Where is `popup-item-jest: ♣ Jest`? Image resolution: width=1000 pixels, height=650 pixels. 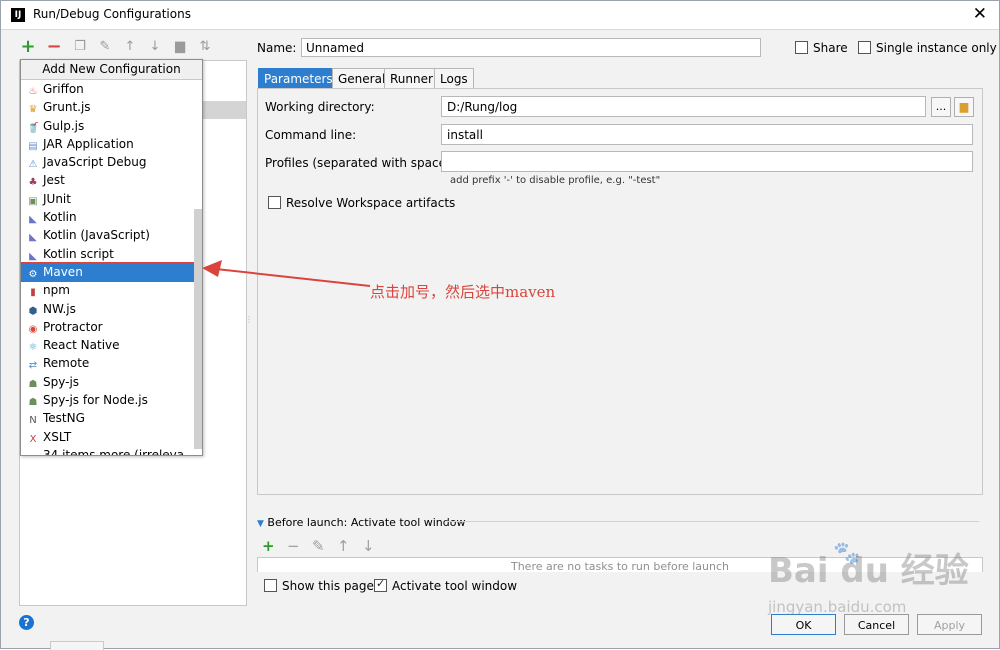
popup-item-jest: ♣ Jest is located at coordinates (111, 180).